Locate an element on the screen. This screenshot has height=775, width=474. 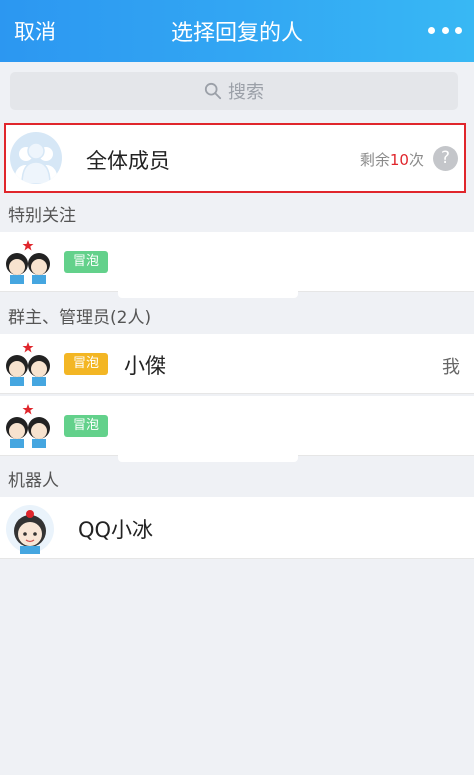
section-header-robots: 机器人 is located at coordinates (33, 481).